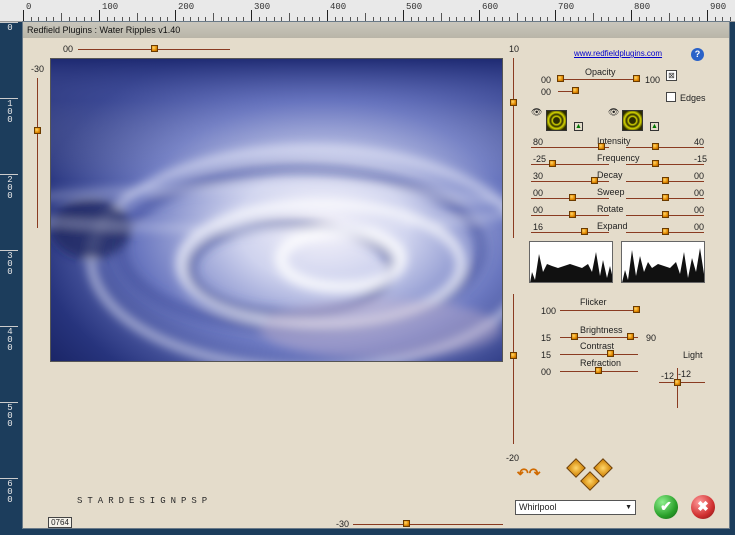 The image size is (735, 535). What do you see at coordinates (636, 78) in the screenshot?
I see `opacity-max-knob` at bounding box center [636, 78].